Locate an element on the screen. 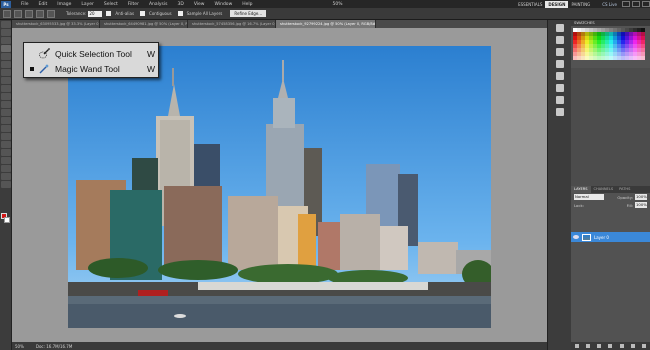 Image resolution: width=650 pixels, height=350 pixels. layer-row: Layer 0 is located at coordinates (610, 237).